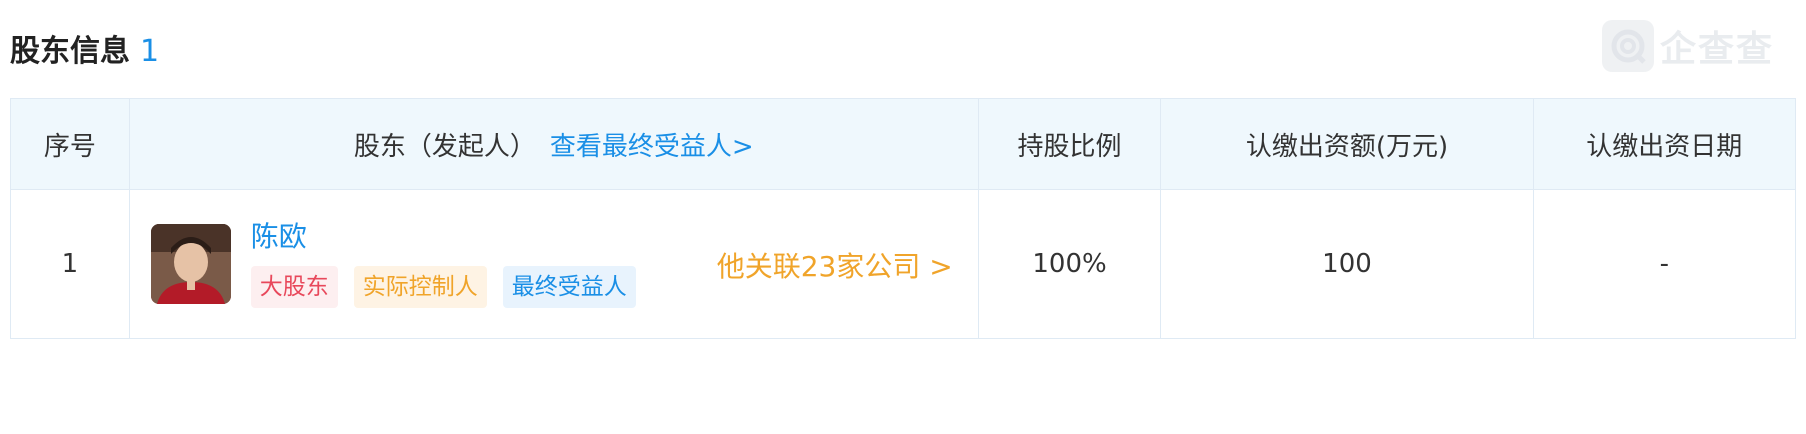  Describe the element at coordinates (70, 144) in the screenshot. I see `header-index: 序号` at that location.